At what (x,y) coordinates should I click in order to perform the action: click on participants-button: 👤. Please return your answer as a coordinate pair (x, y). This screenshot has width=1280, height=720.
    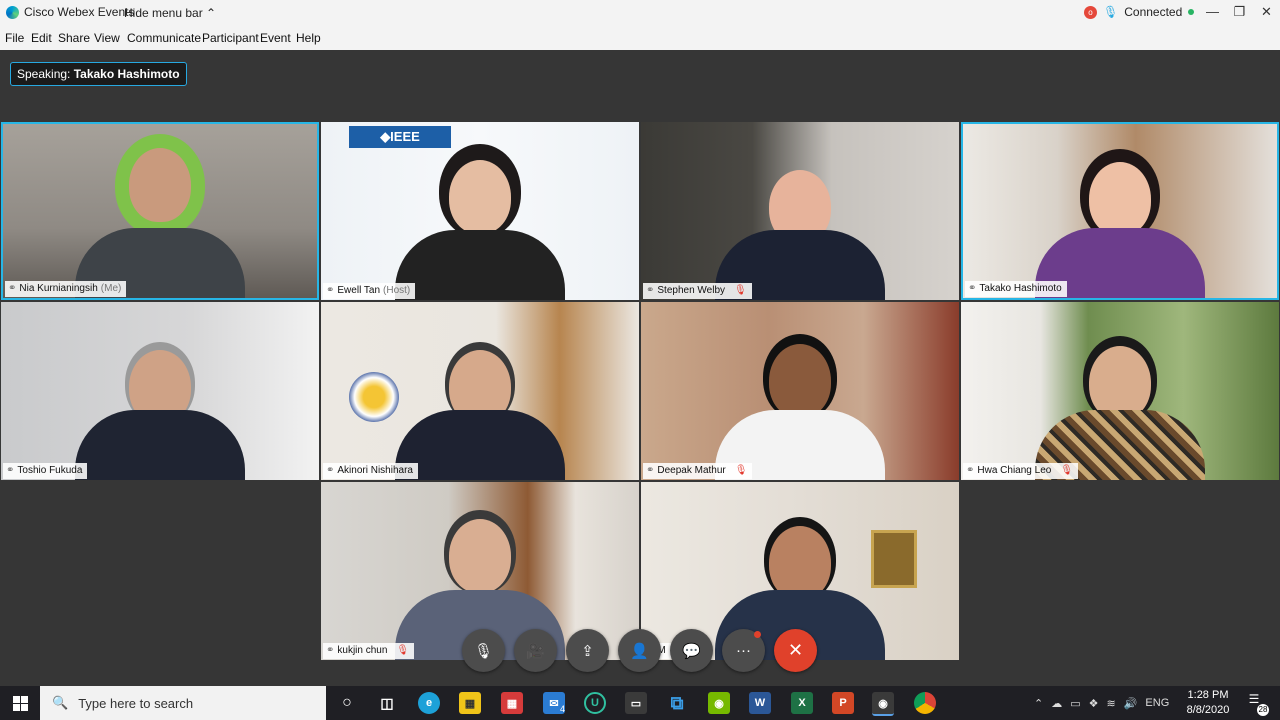
    Looking at the image, I should click on (639, 650).